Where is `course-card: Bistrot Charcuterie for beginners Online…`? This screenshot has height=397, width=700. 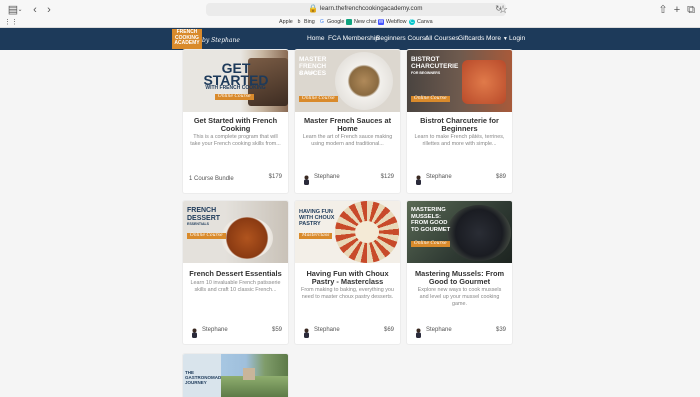
course-card: Bistrot Charcuterie for beginners Online… is located at coordinates (459, 121).